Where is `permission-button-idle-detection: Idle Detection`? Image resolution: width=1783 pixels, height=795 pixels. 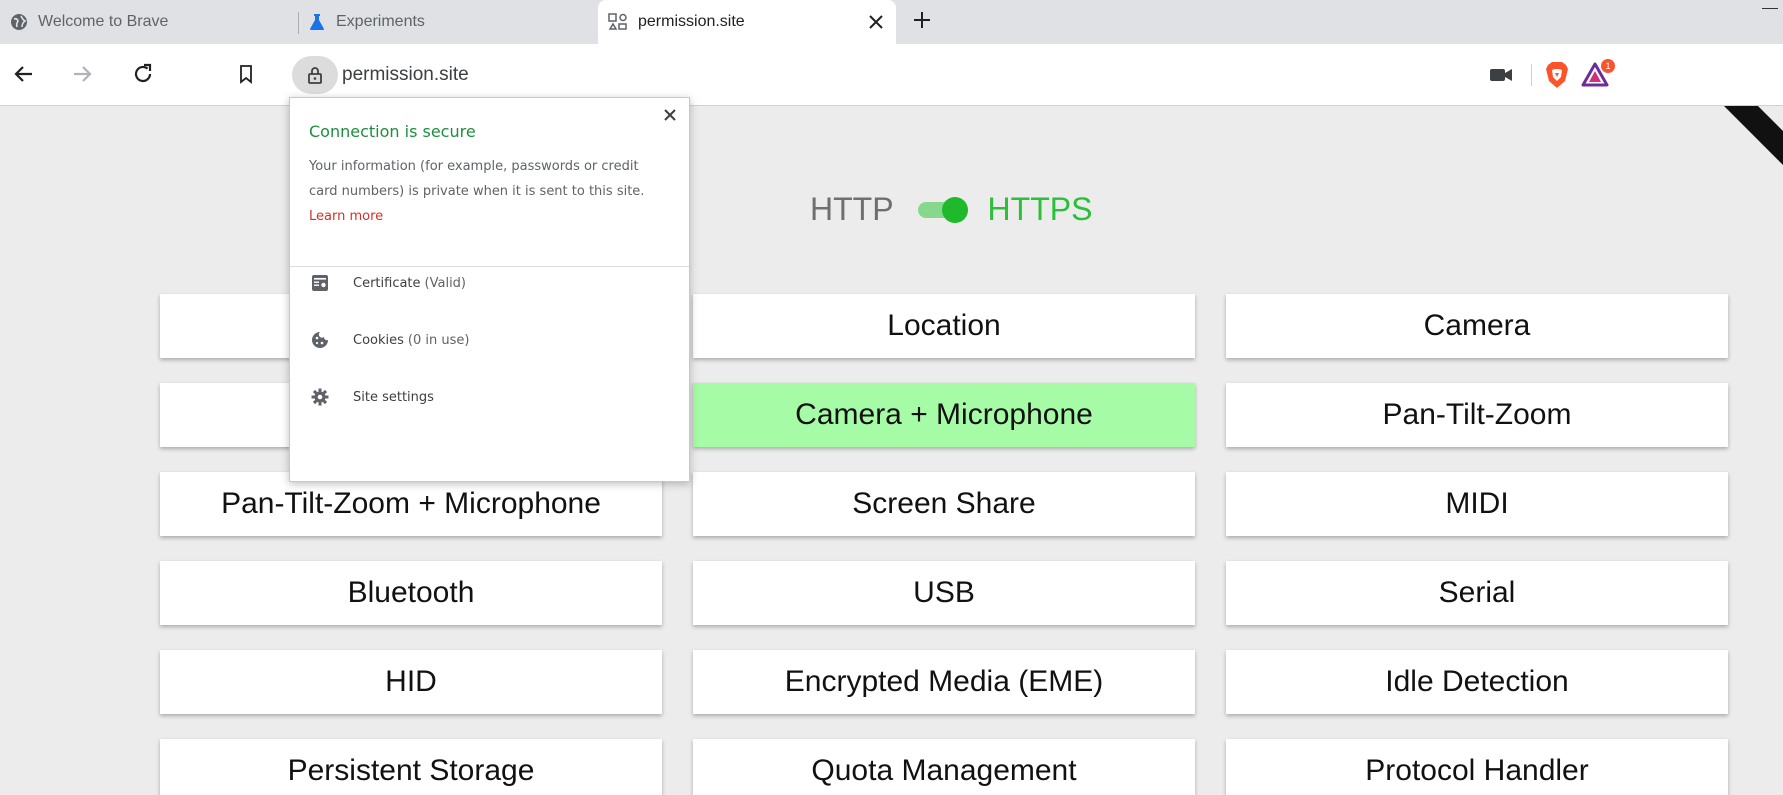 permission-button-idle-detection: Idle Detection is located at coordinates (1477, 682).